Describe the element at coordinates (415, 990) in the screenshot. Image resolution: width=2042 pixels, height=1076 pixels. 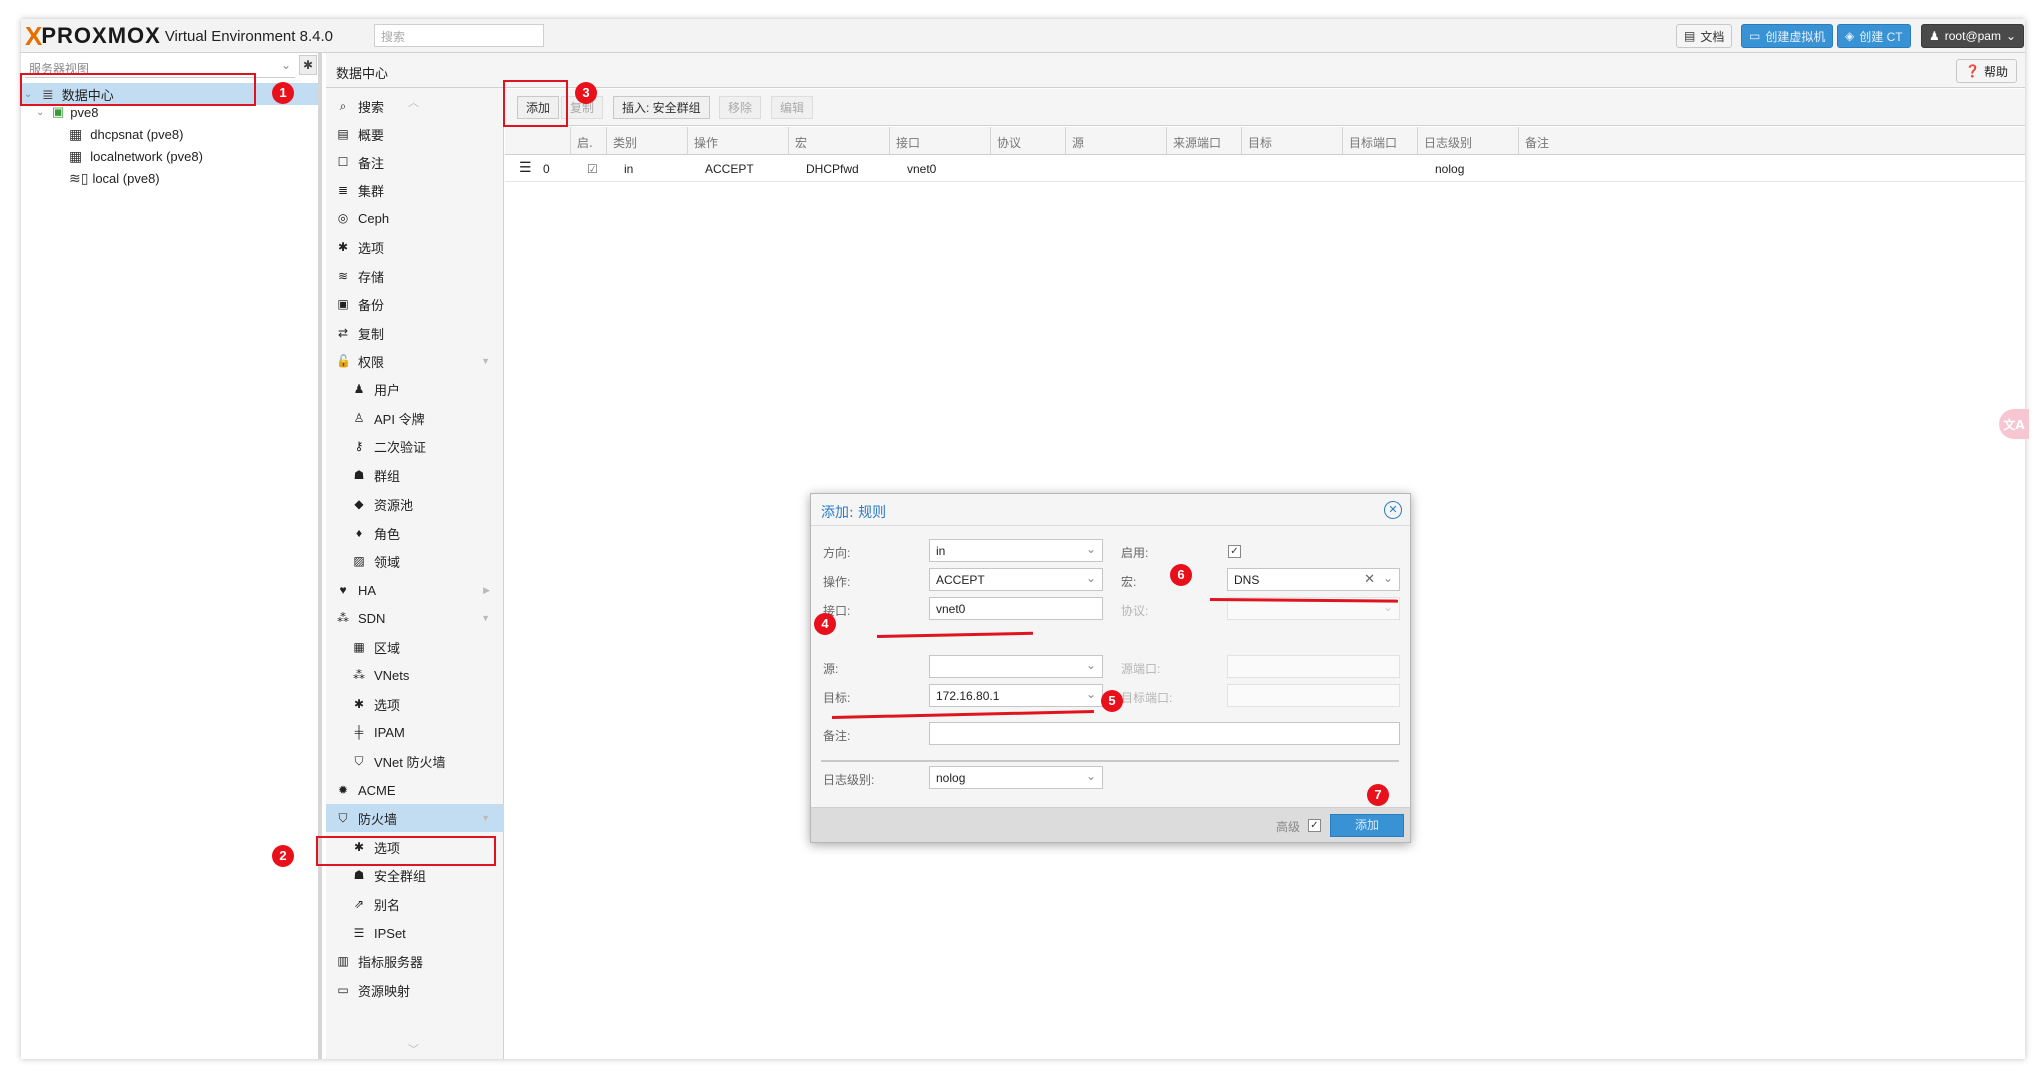
I see `nav-item-32: ▭ 资源映射` at that location.